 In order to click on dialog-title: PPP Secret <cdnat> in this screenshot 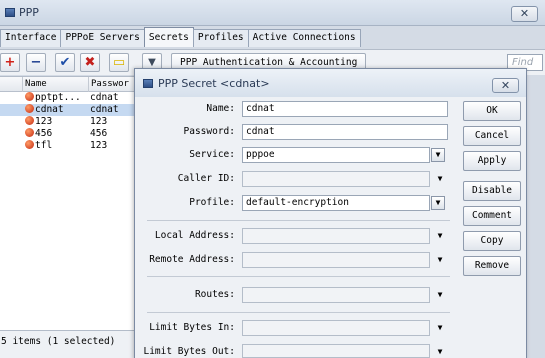, I will do `click(206, 83)`.